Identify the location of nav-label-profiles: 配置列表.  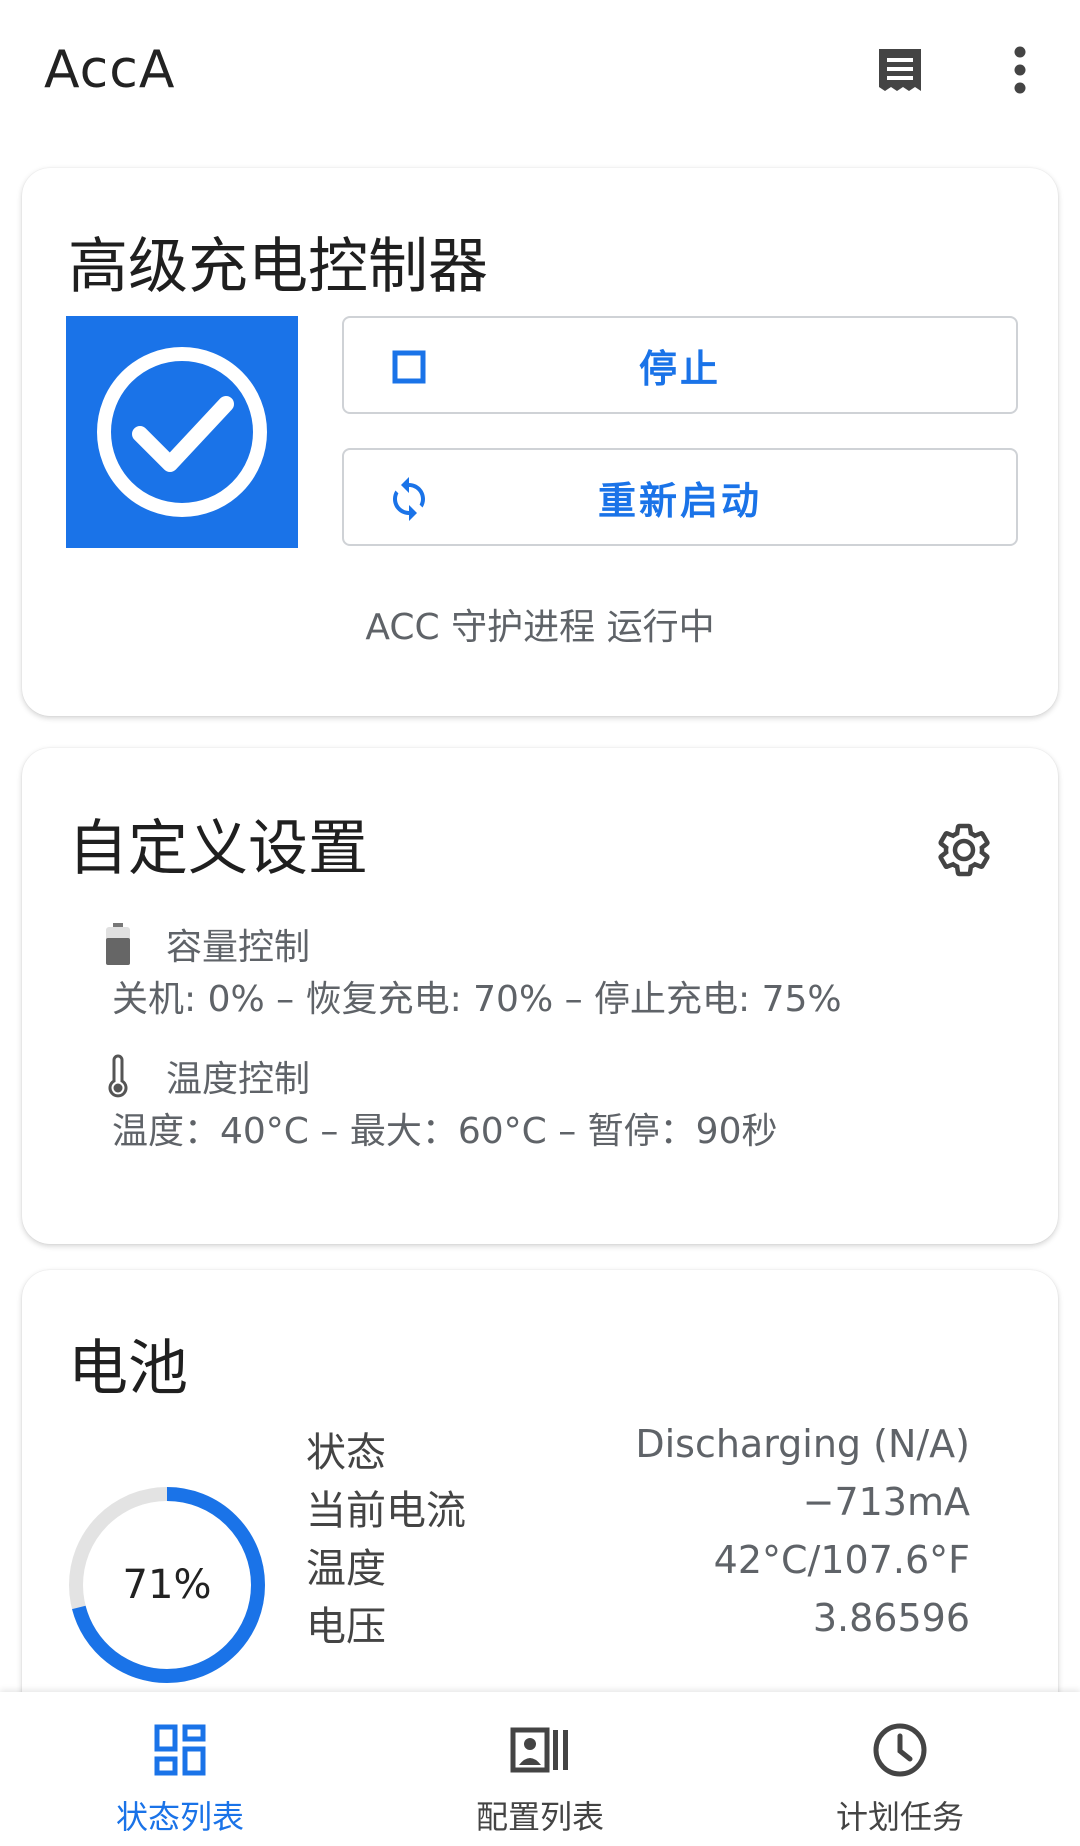
(539, 1817).